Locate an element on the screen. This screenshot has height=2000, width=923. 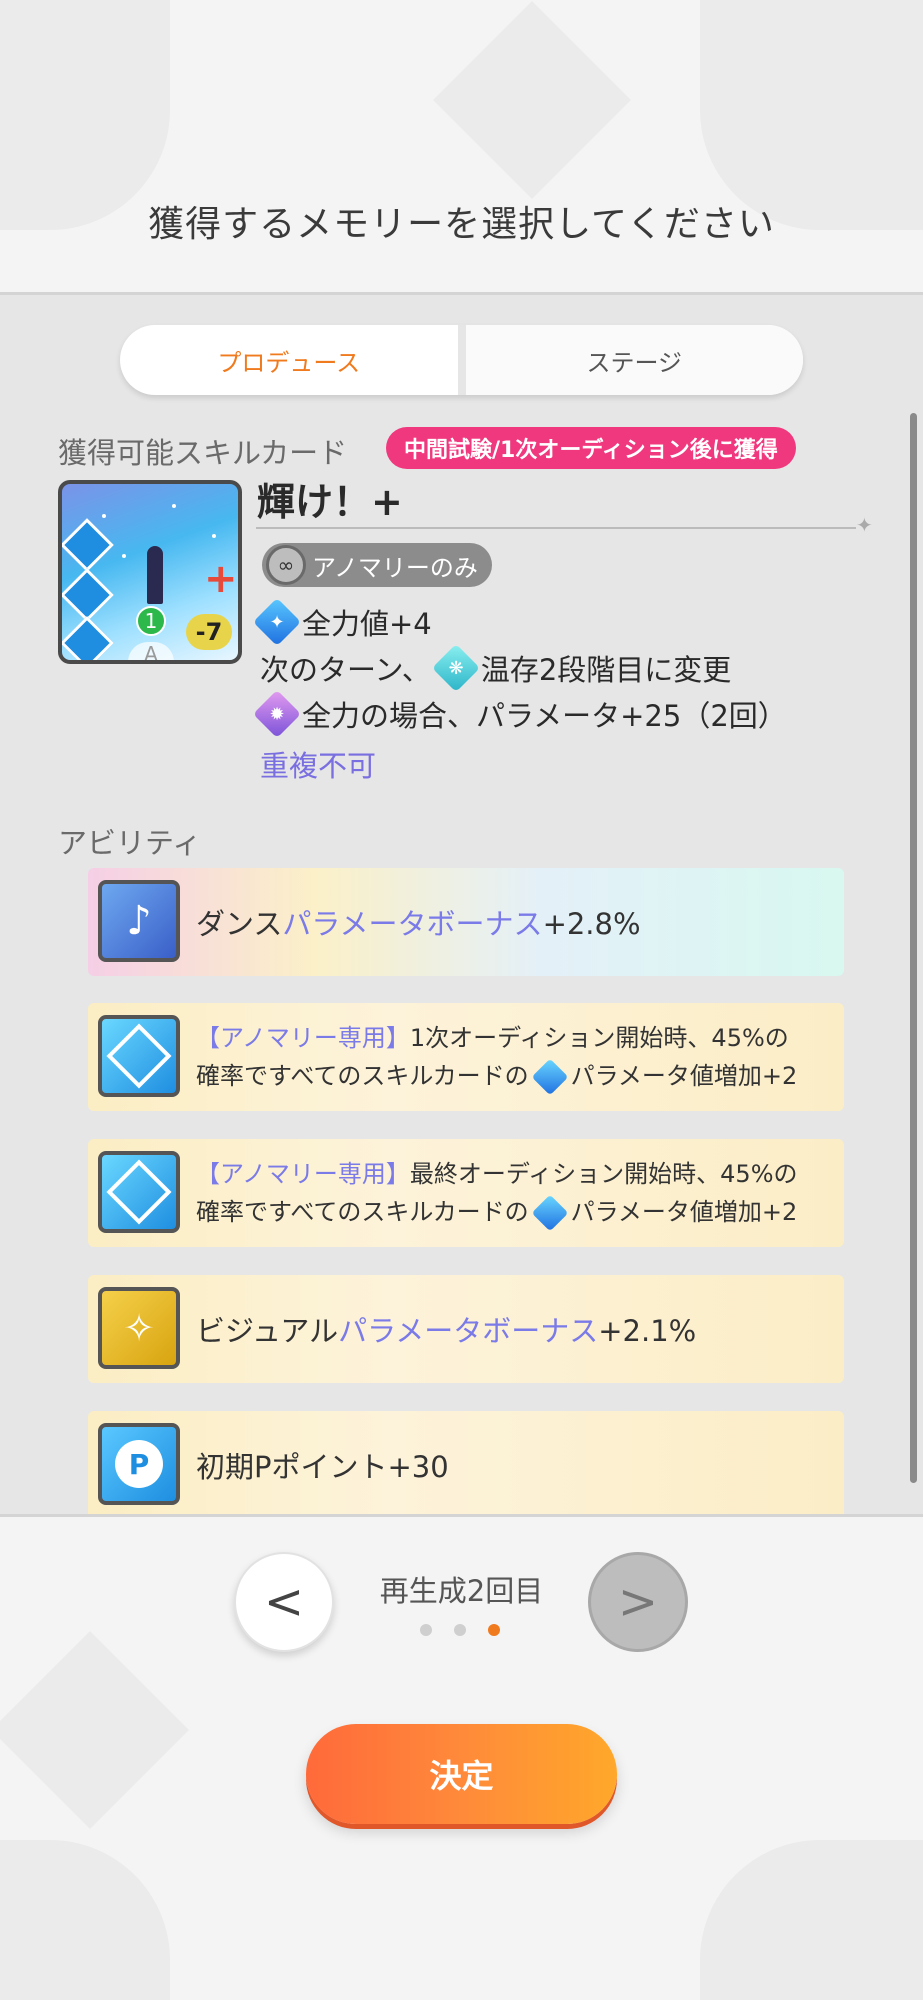
ability-prefix: ビジュアル is located at coordinates (267, 1331).